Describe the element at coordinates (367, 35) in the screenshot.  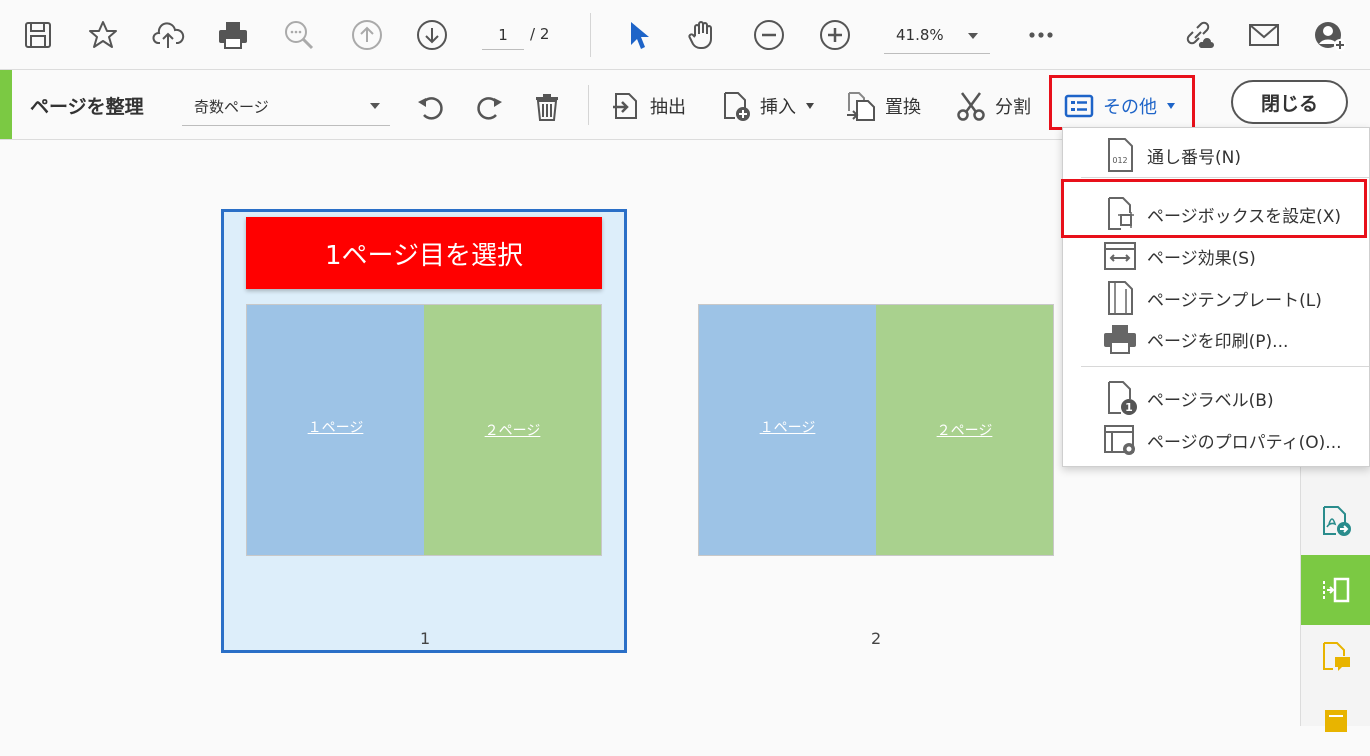
I see `prev-page-icon` at that location.